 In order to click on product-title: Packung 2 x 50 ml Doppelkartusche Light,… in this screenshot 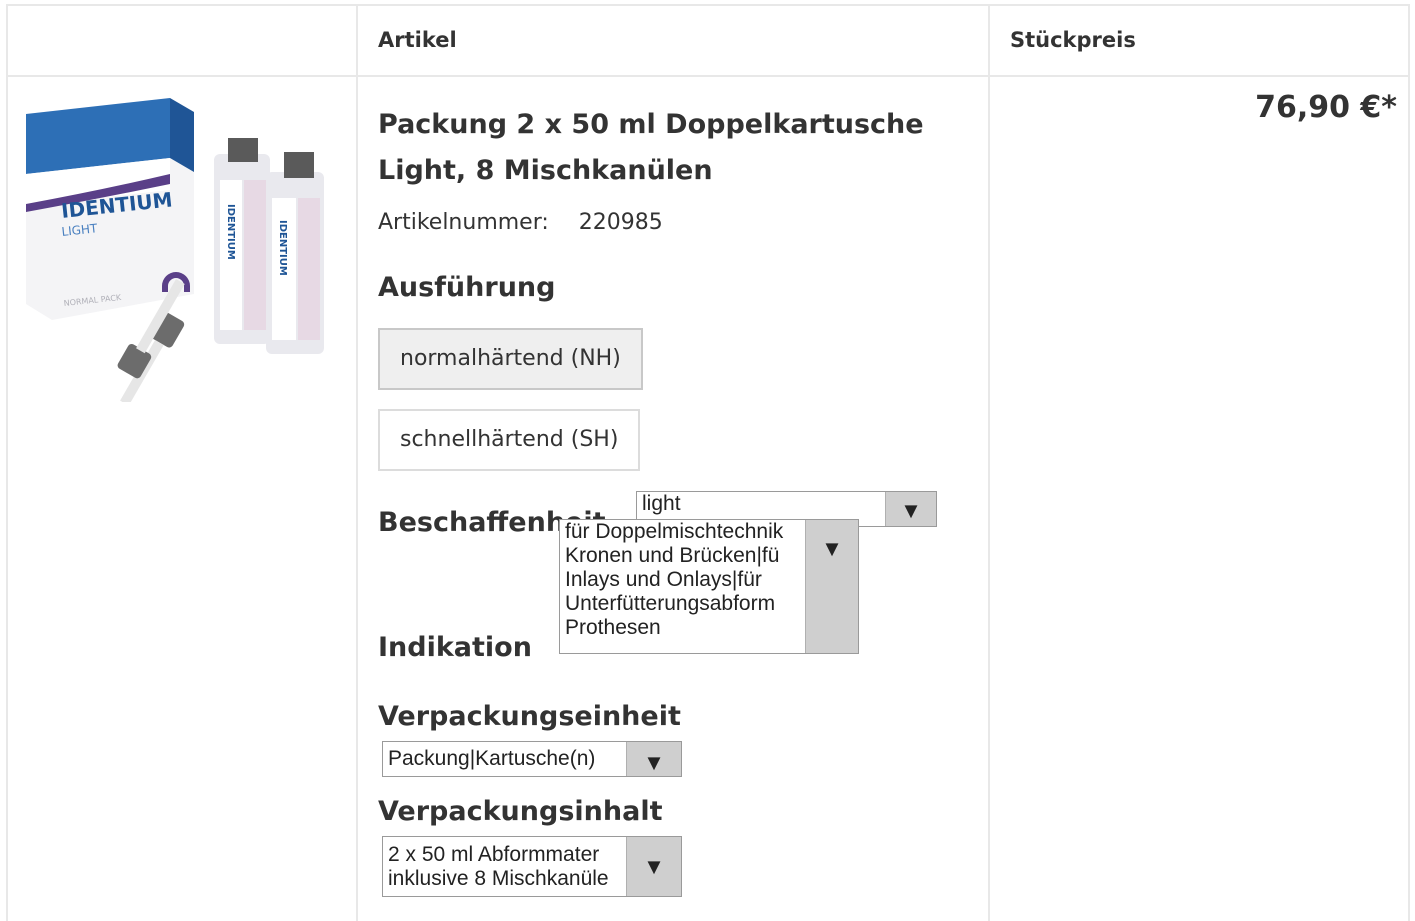, I will do `click(678, 148)`.